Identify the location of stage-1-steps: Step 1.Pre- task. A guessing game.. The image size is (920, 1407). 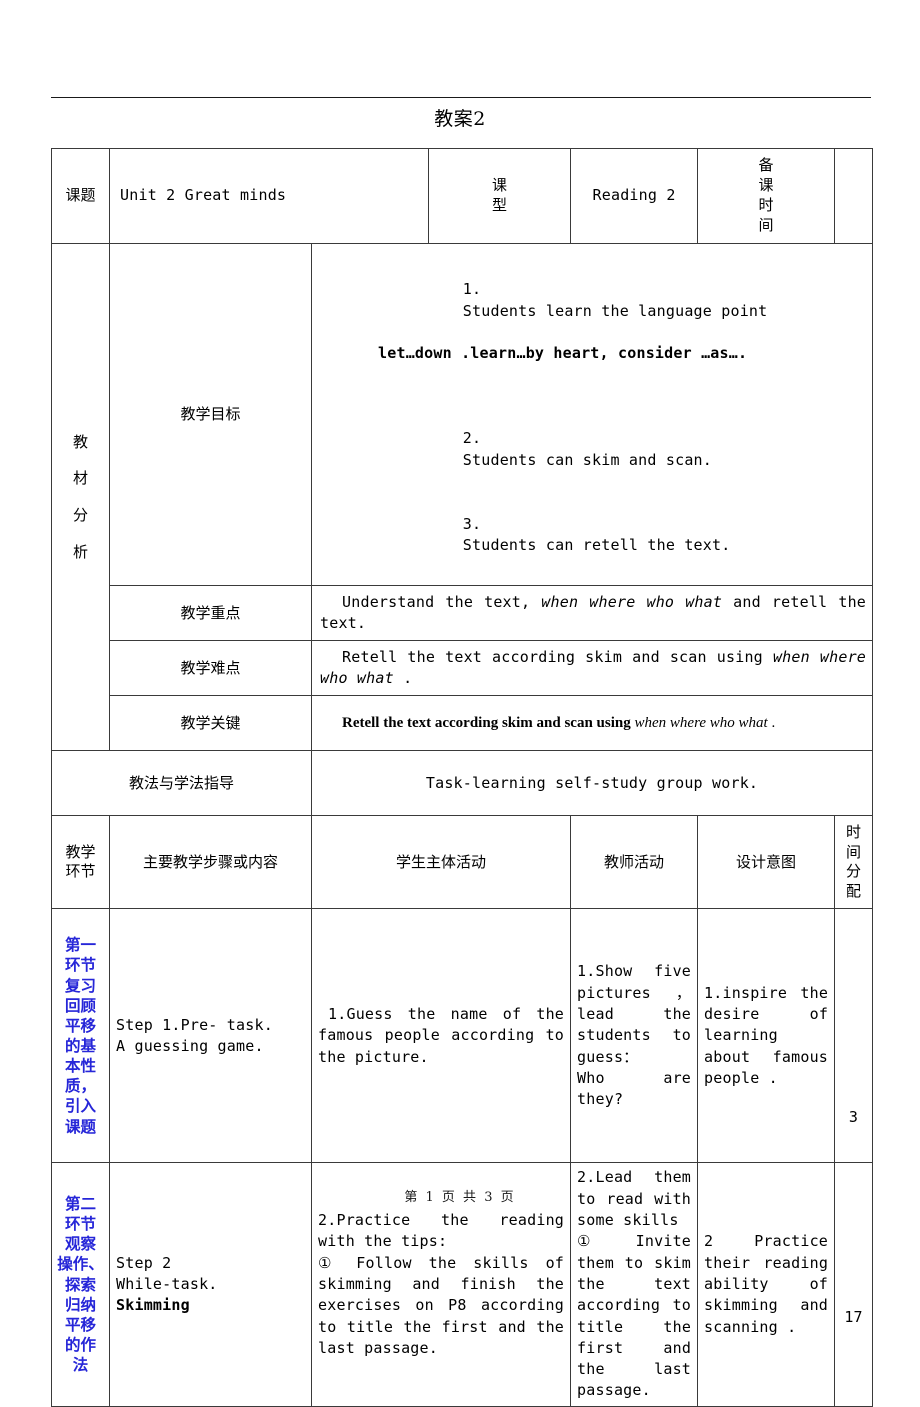
(210, 1036).